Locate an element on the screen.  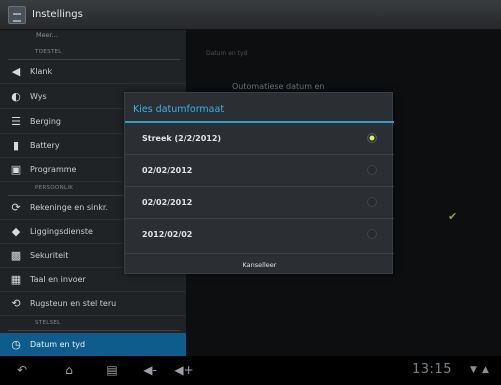
location-icon: ◆ is located at coordinates (16, 231).